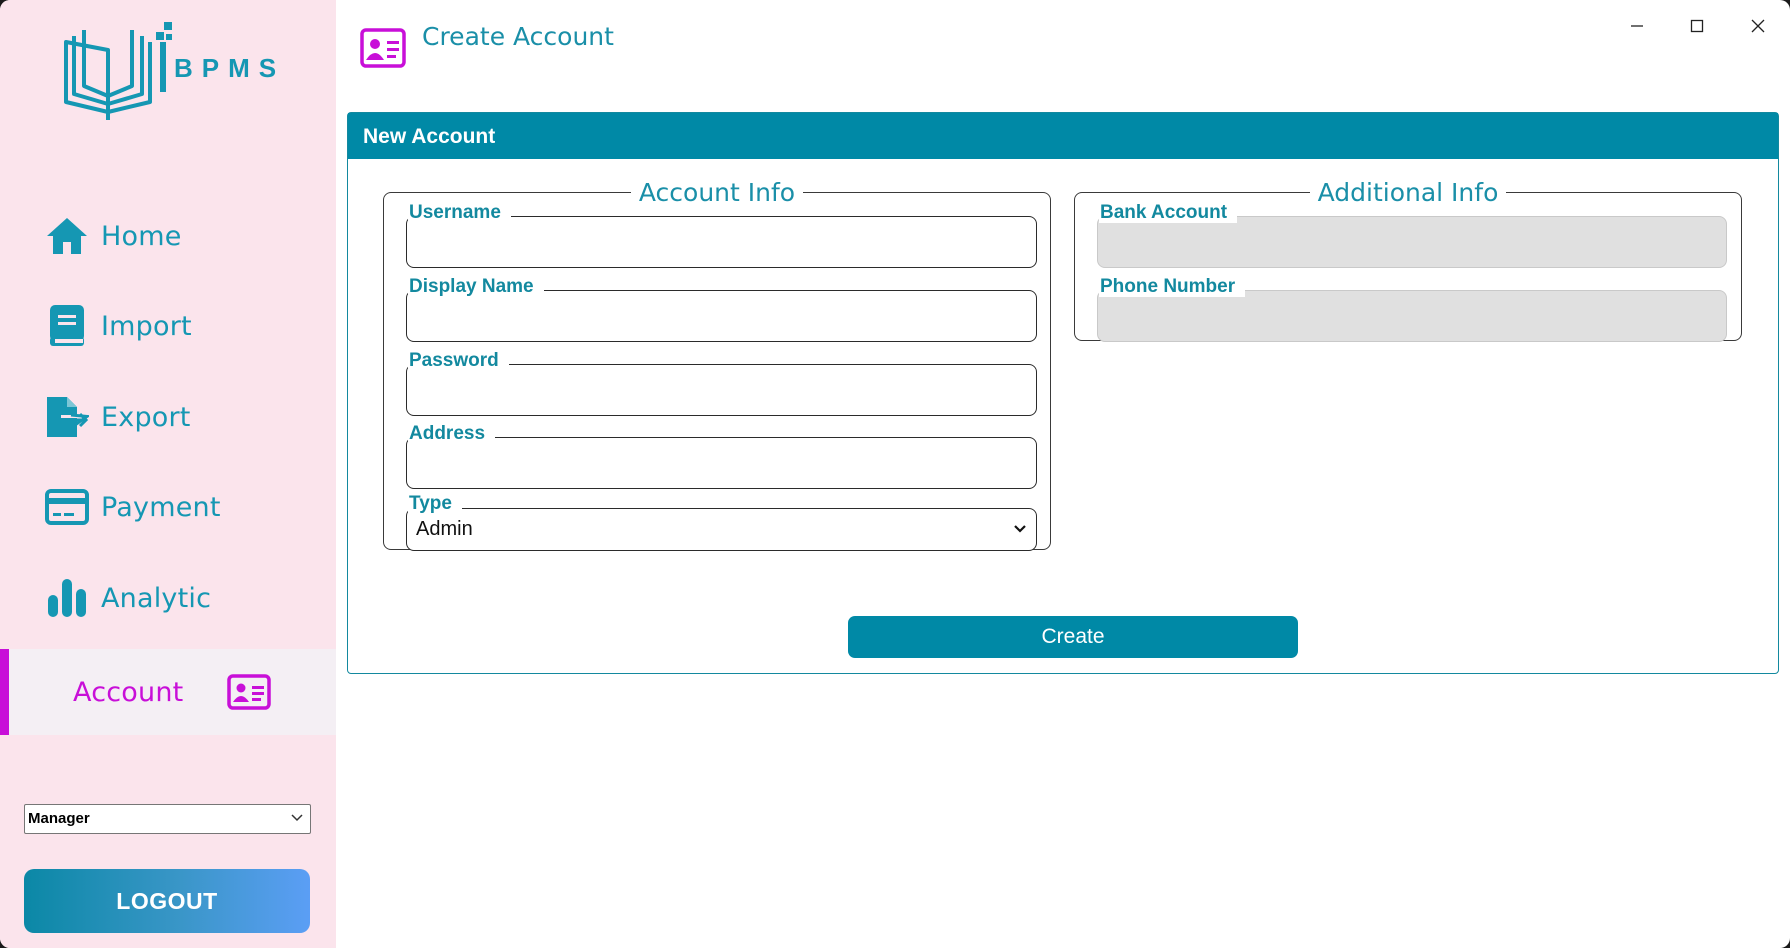 Image resolution: width=1790 pixels, height=948 pixels. What do you see at coordinates (1408, 192) in the screenshot?
I see `additional-info-legend: Additional Info` at bounding box center [1408, 192].